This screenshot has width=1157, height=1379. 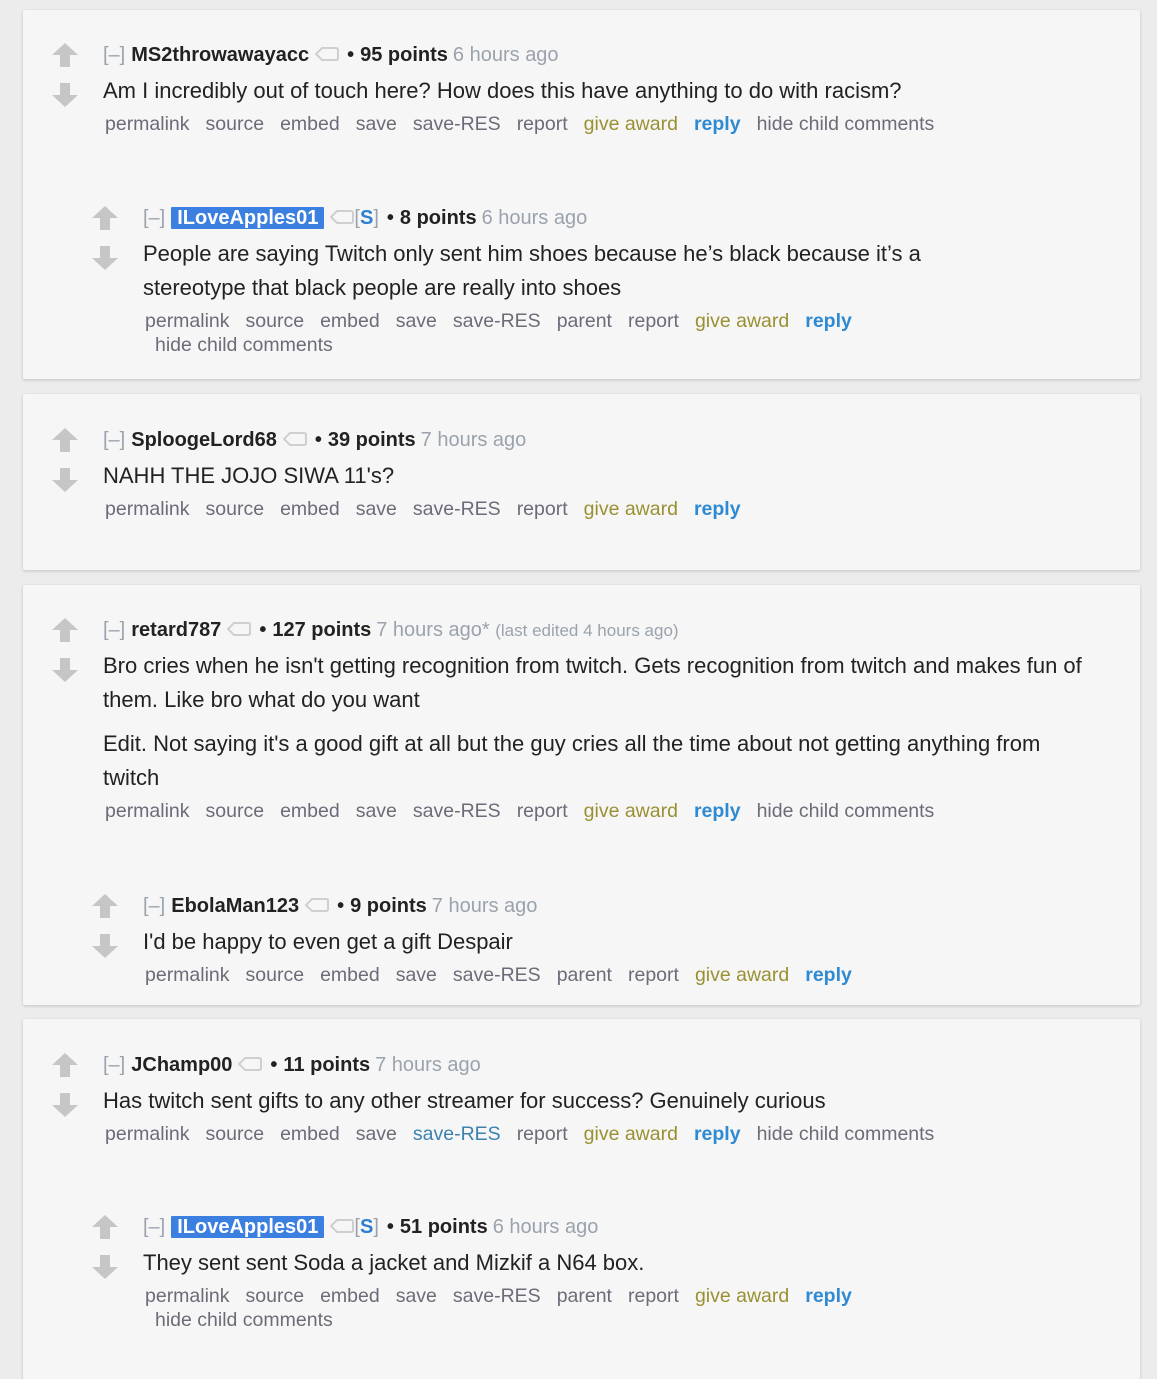 What do you see at coordinates (176, 630) in the screenshot?
I see `author-link: retard787` at bounding box center [176, 630].